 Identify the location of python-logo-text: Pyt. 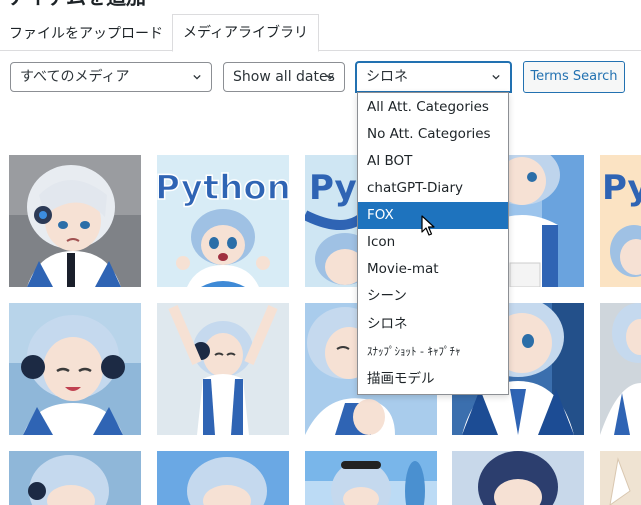
(621, 188).